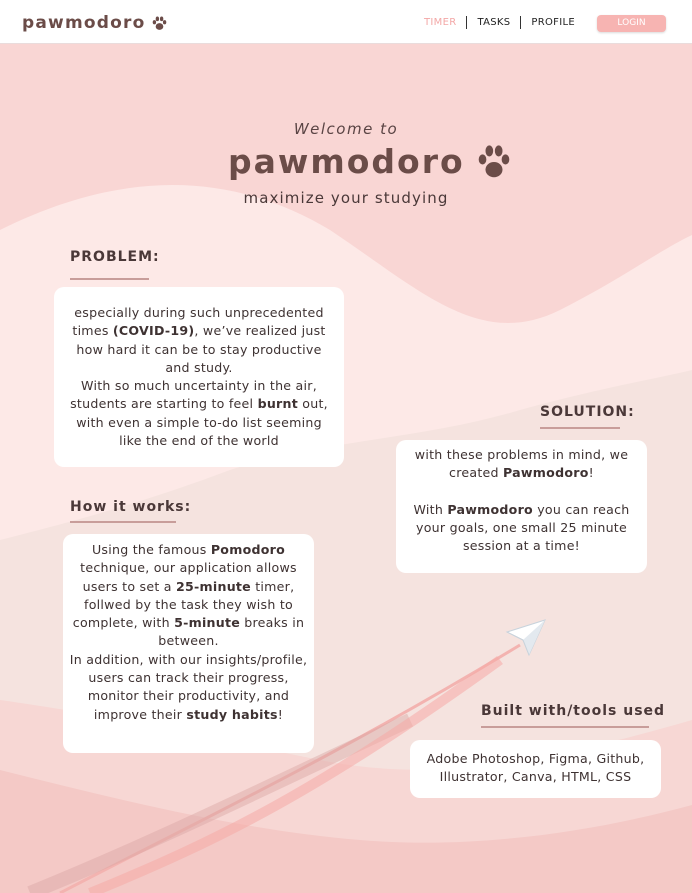 This screenshot has width=692, height=893. I want to click on welcome-text: Welcome to, so click(346, 129).